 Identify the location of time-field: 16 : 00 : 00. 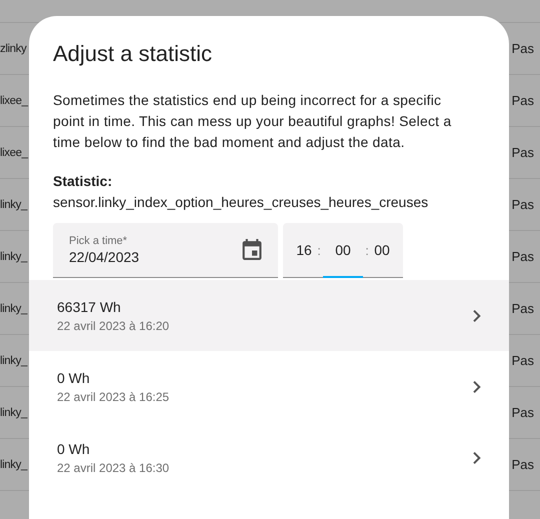
(343, 250).